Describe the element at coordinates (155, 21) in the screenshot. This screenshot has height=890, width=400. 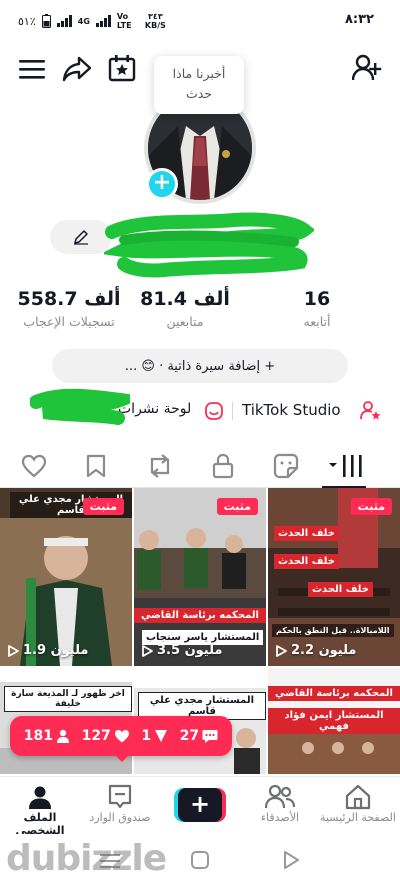
I see `network-speed: ٣٤٣ KB/S` at that location.